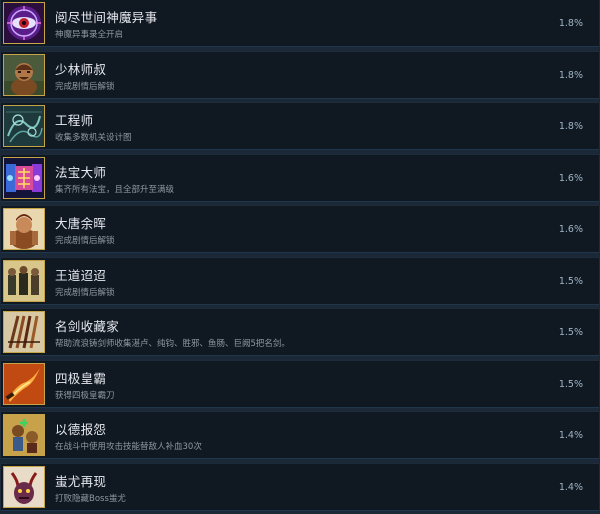  Describe the element at coordinates (85, 395) in the screenshot. I see `achievement-description: 获得四极皇霸刀` at that location.